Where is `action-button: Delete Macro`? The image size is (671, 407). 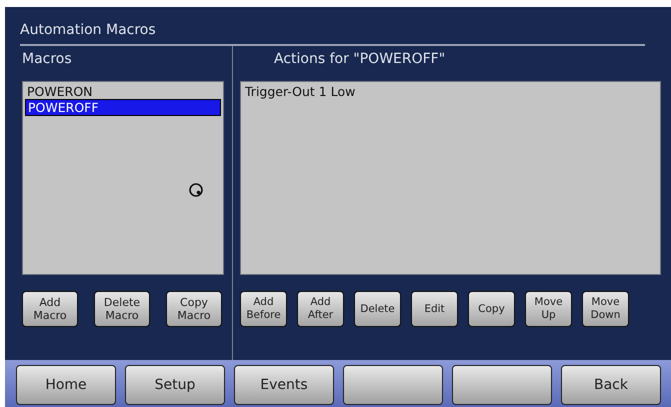 action-button: Delete Macro is located at coordinates (122, 309).